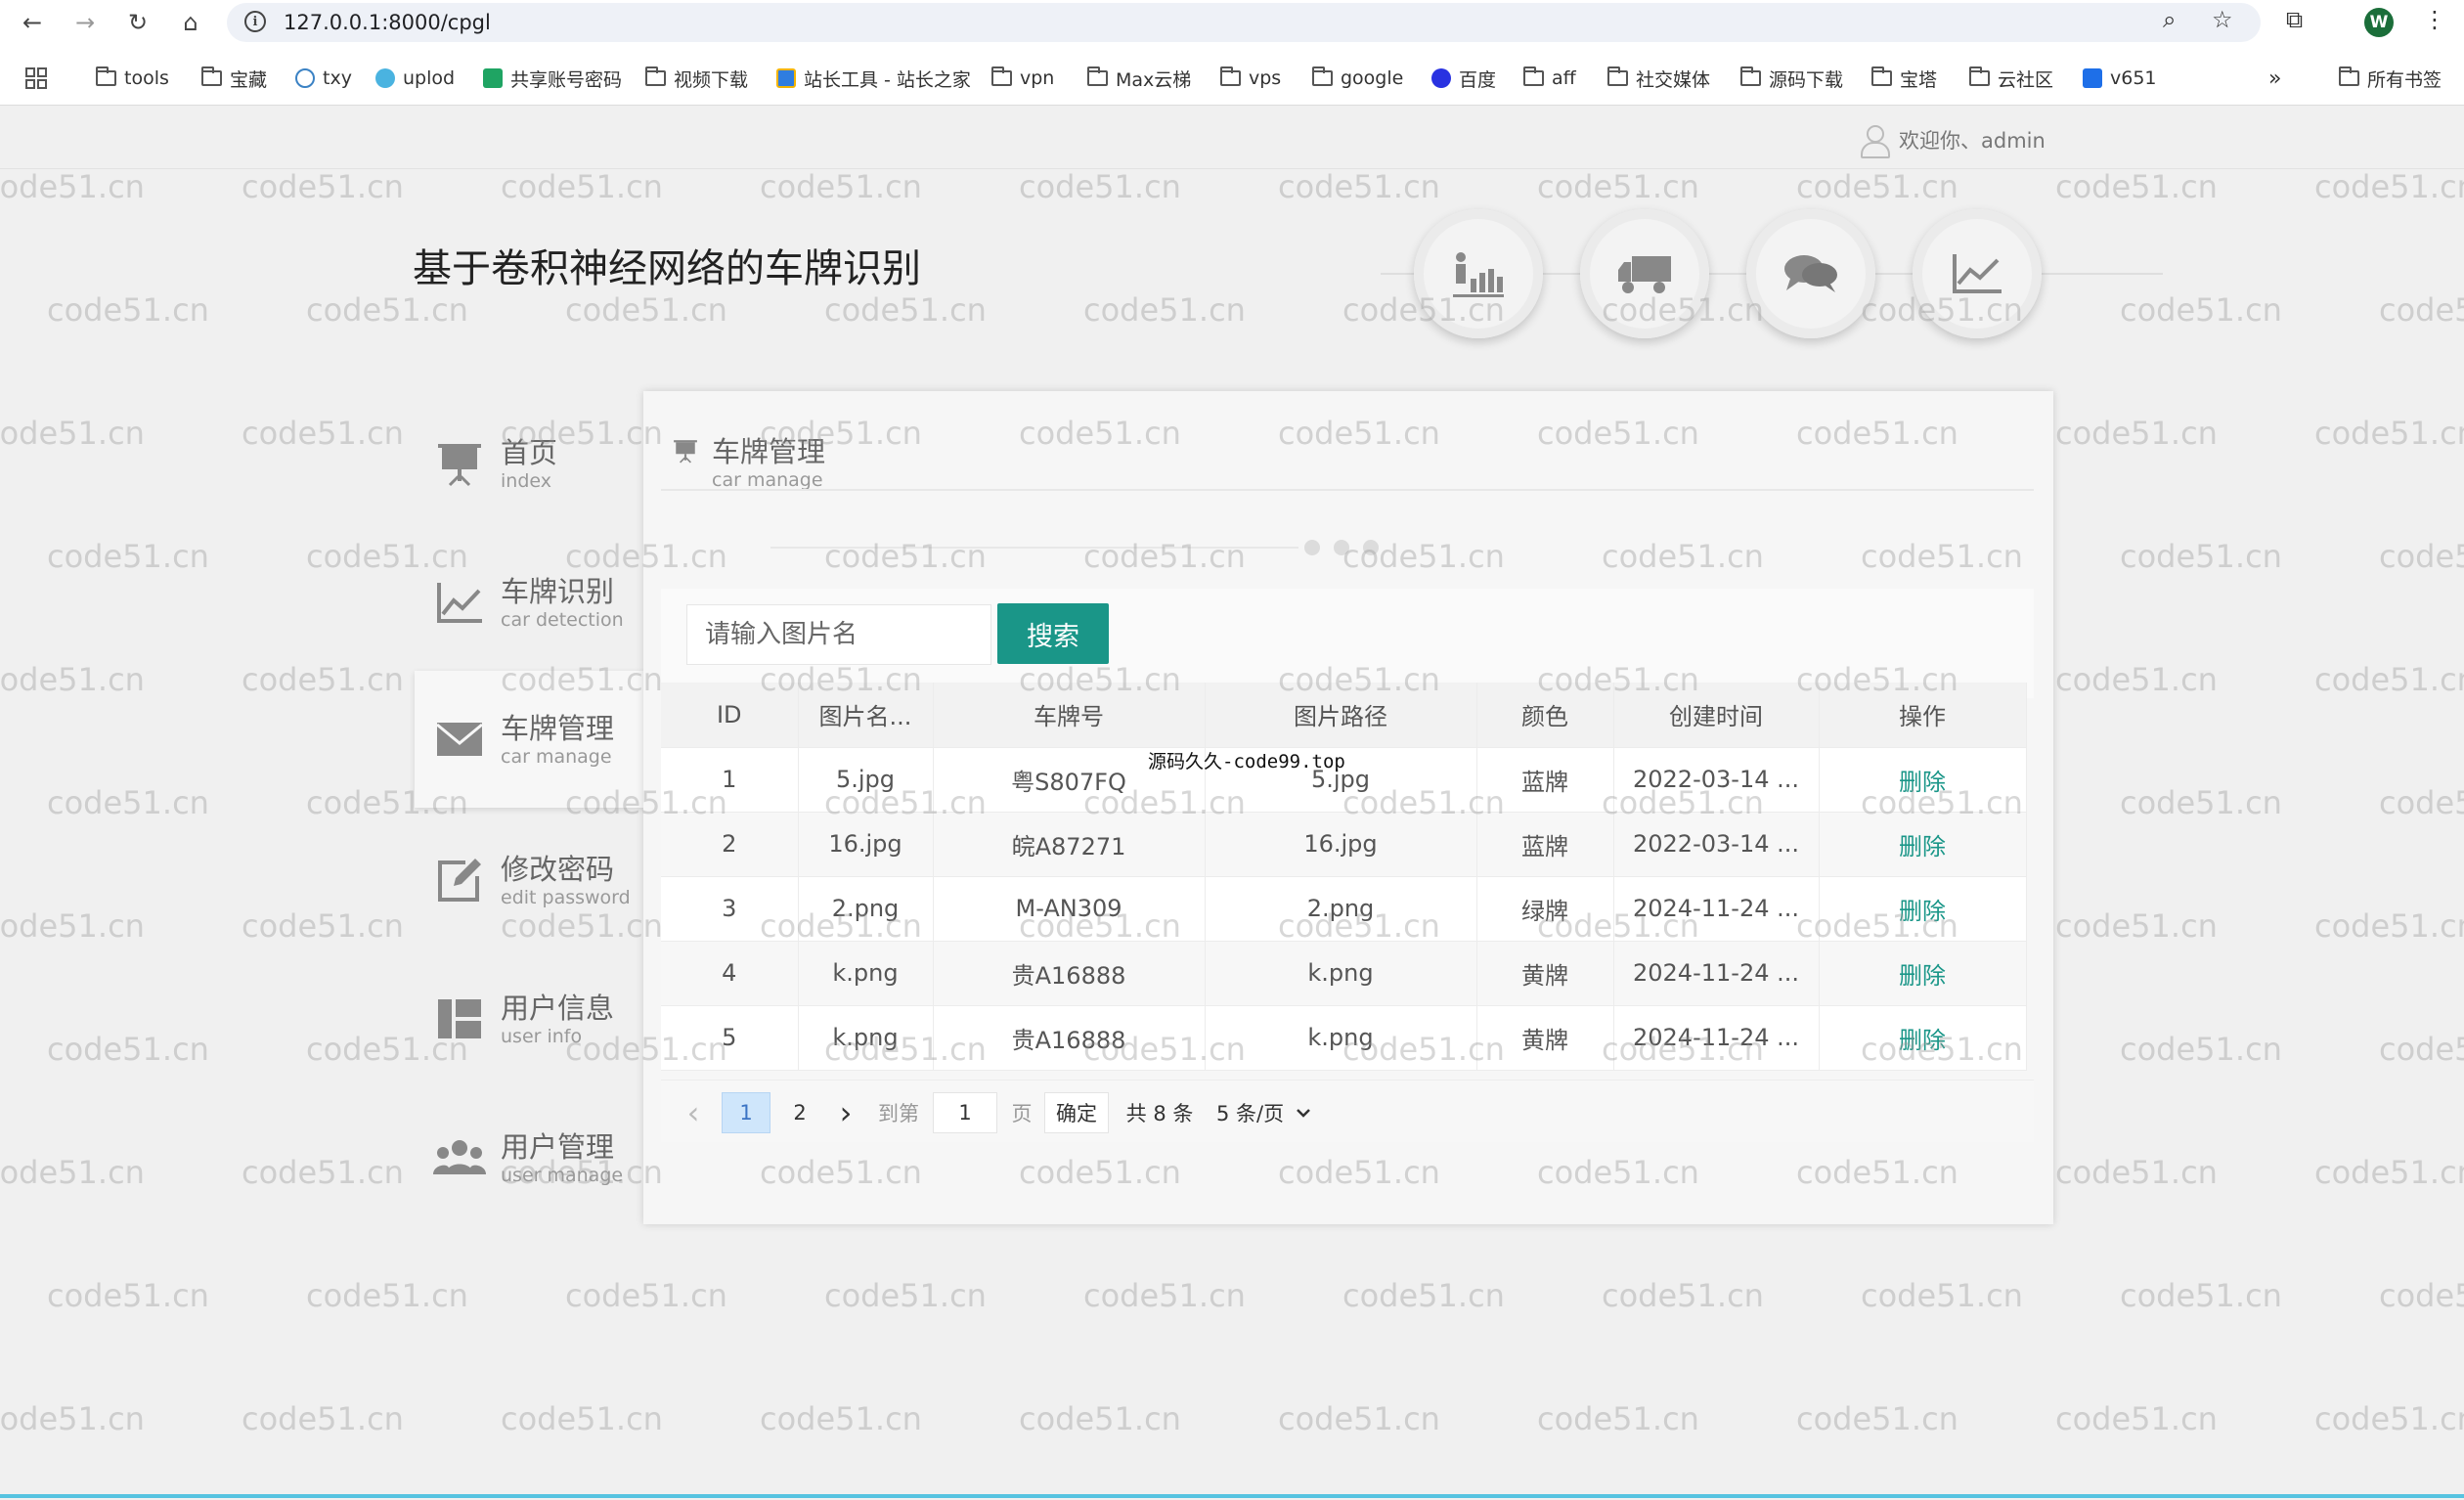  Describe the element at coordinates (531, 1157) in the screenshot. I see `sidebar-item-user-manage: 用户管理 user manage` at that location.